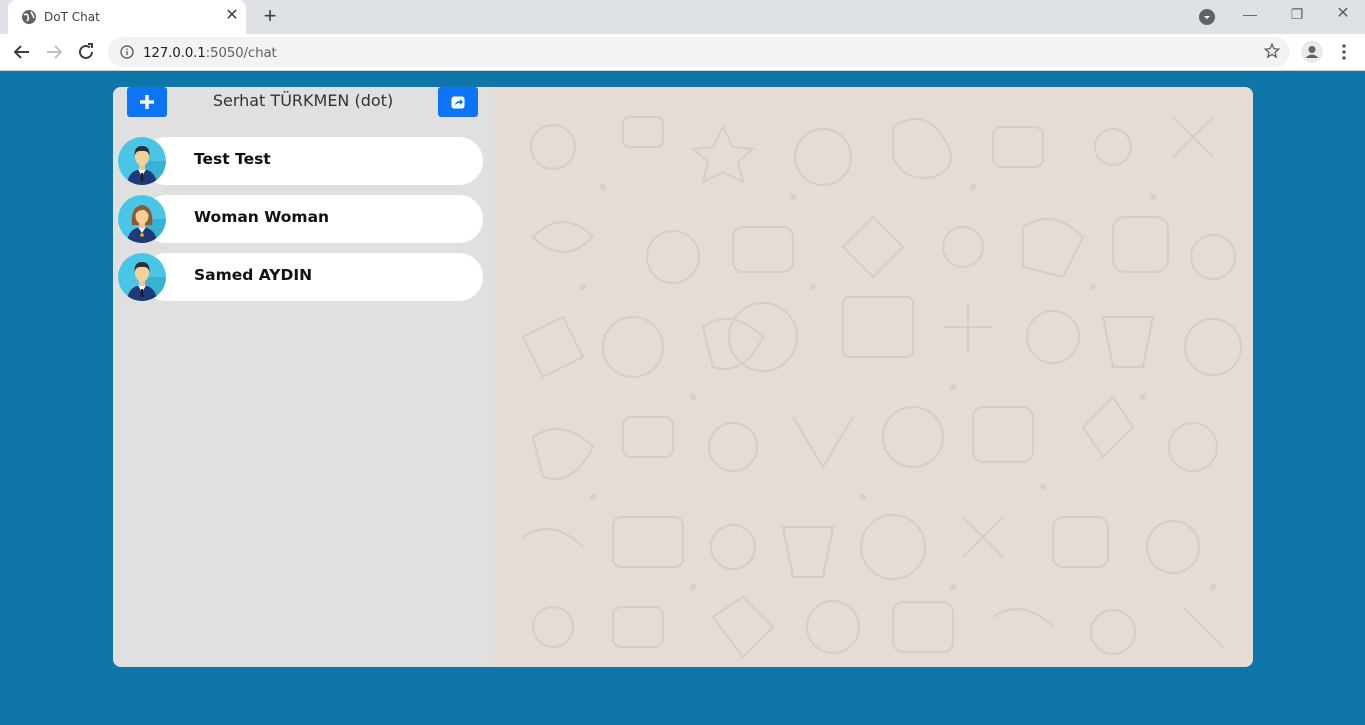  I want to click on url-path: :5050/chat, so click(241, 53).